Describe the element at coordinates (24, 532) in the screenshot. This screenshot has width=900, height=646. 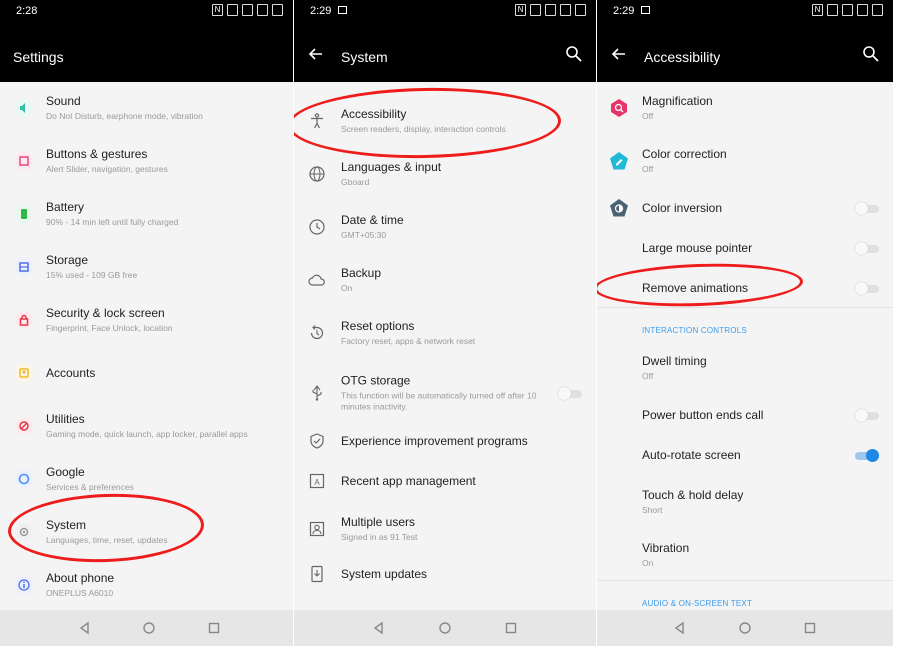
I see `gear-icon` at that location.